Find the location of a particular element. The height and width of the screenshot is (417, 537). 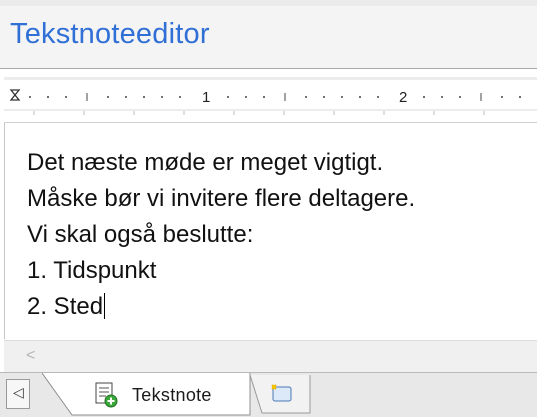

title-top-strip is located at coordinates (268, 3).